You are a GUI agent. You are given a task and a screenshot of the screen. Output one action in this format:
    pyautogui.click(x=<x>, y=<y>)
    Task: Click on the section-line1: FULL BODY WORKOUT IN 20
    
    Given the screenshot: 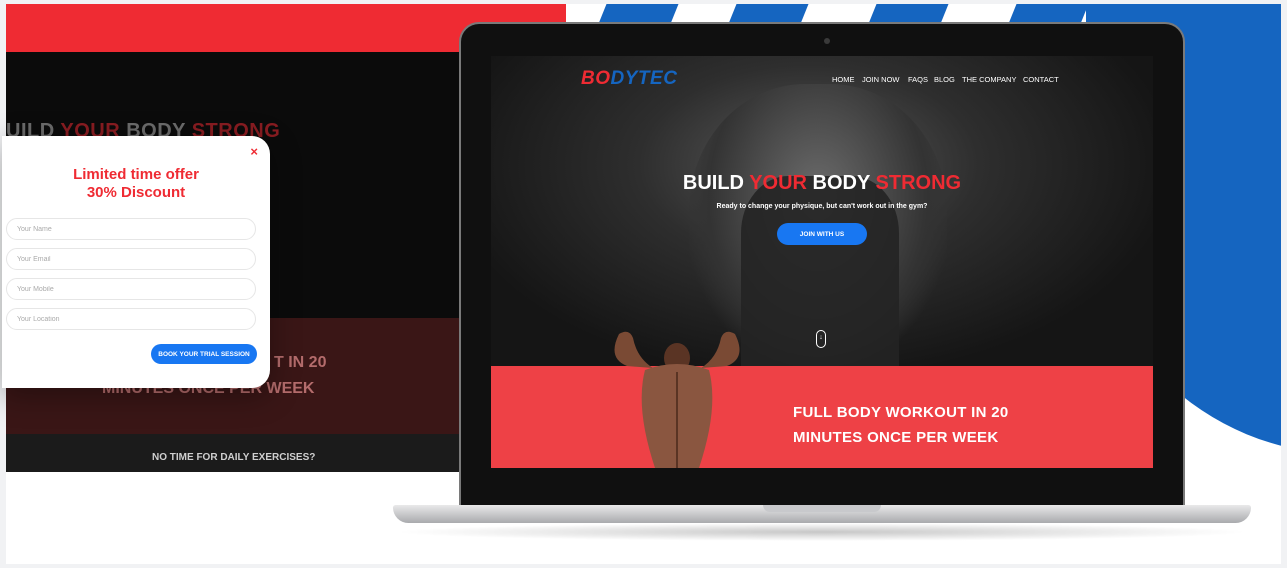 What is the action you would take?
    pyautogui.click(x=901, y=412)
    